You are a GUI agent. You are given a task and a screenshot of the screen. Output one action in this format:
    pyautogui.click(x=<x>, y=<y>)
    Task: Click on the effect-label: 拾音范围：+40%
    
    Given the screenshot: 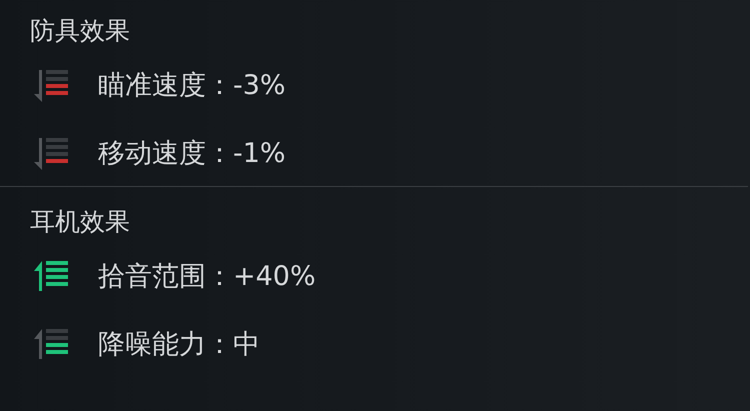 What is the action you would take?
    pyautogui.click(x=207, y=277)
    